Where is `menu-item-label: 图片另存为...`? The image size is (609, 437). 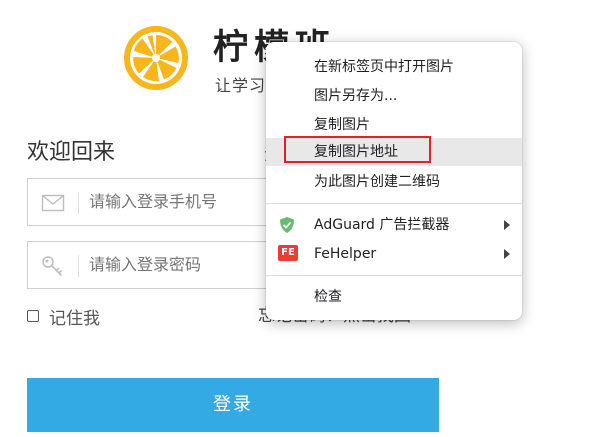
menu-item-label: 图片另存为... is located at coordinates (356, 96).